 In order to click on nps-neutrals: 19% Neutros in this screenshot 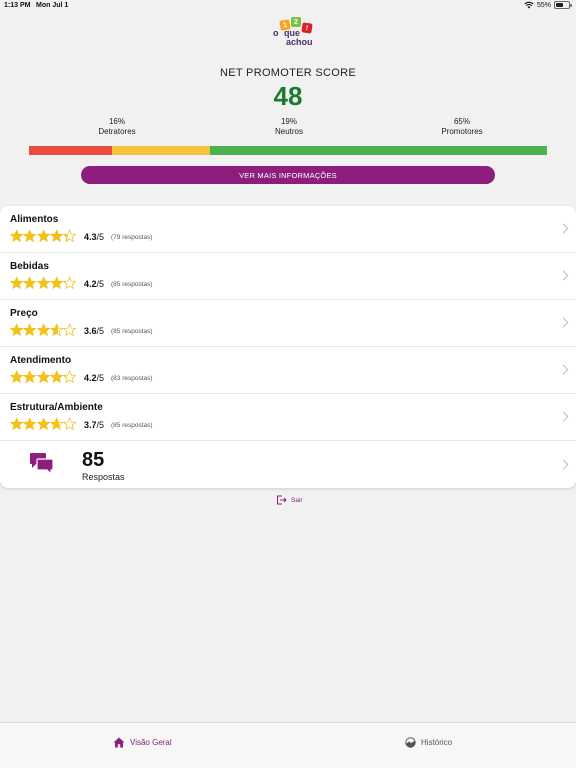, I will do `click(289, 127)`.